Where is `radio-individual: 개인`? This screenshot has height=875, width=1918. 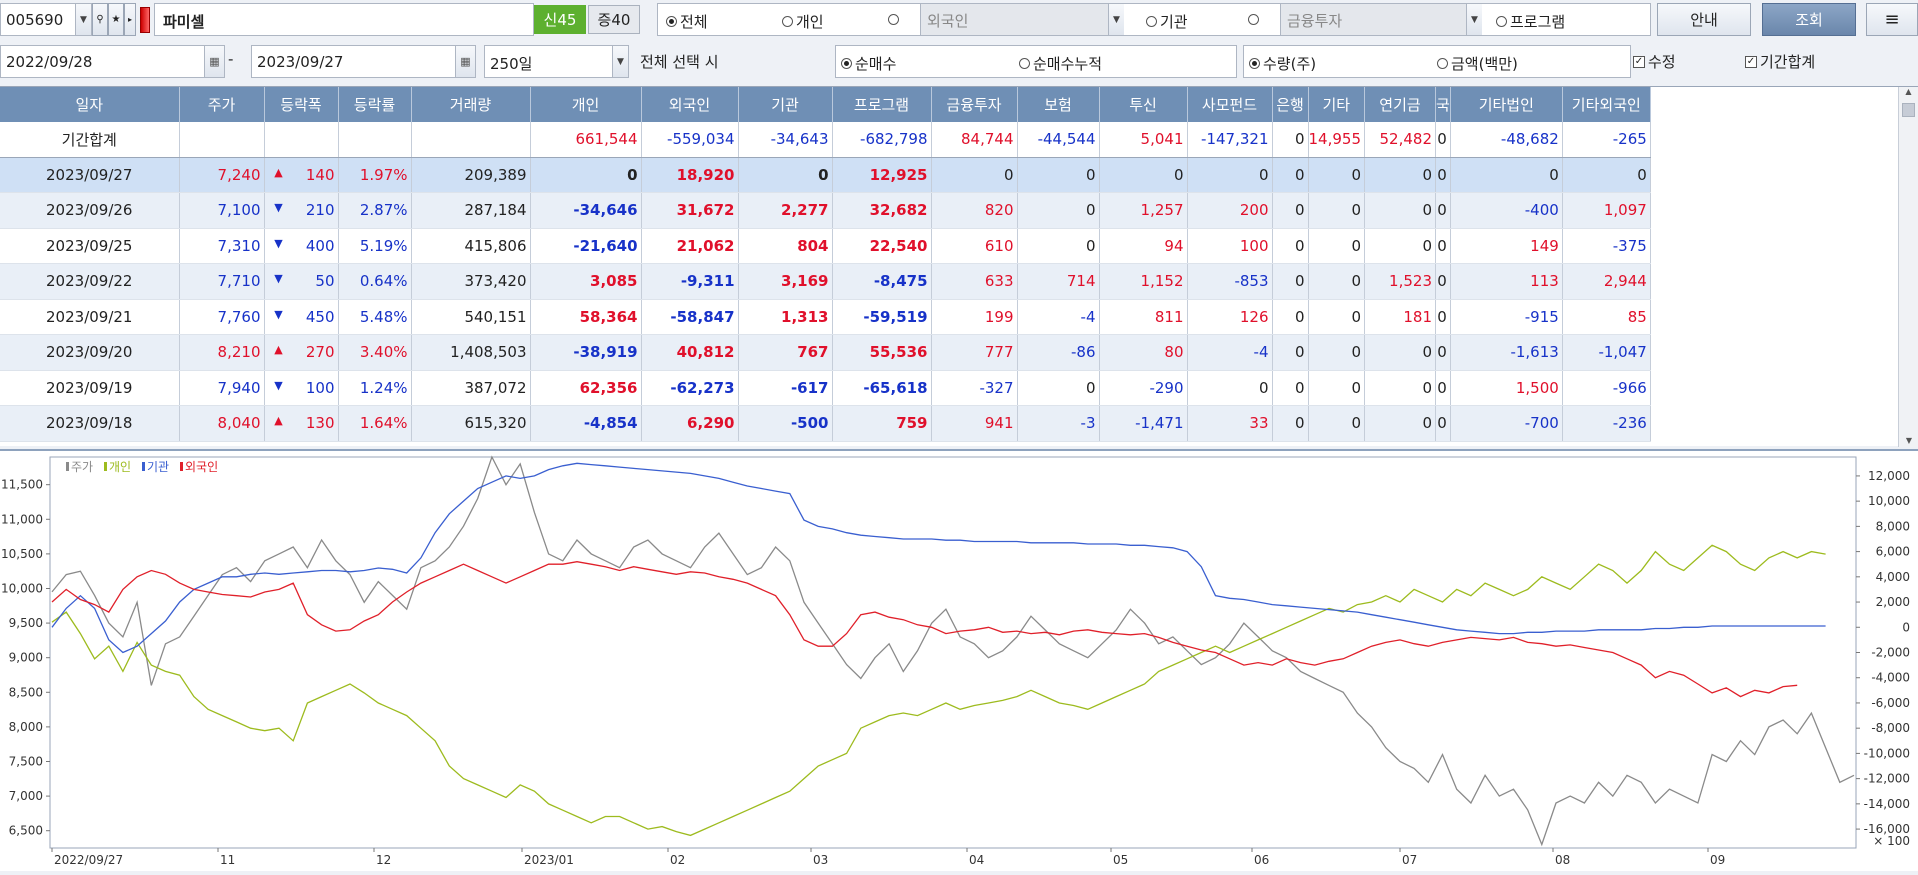
radio-individual: 개인 is located at coordinates (803, 21).